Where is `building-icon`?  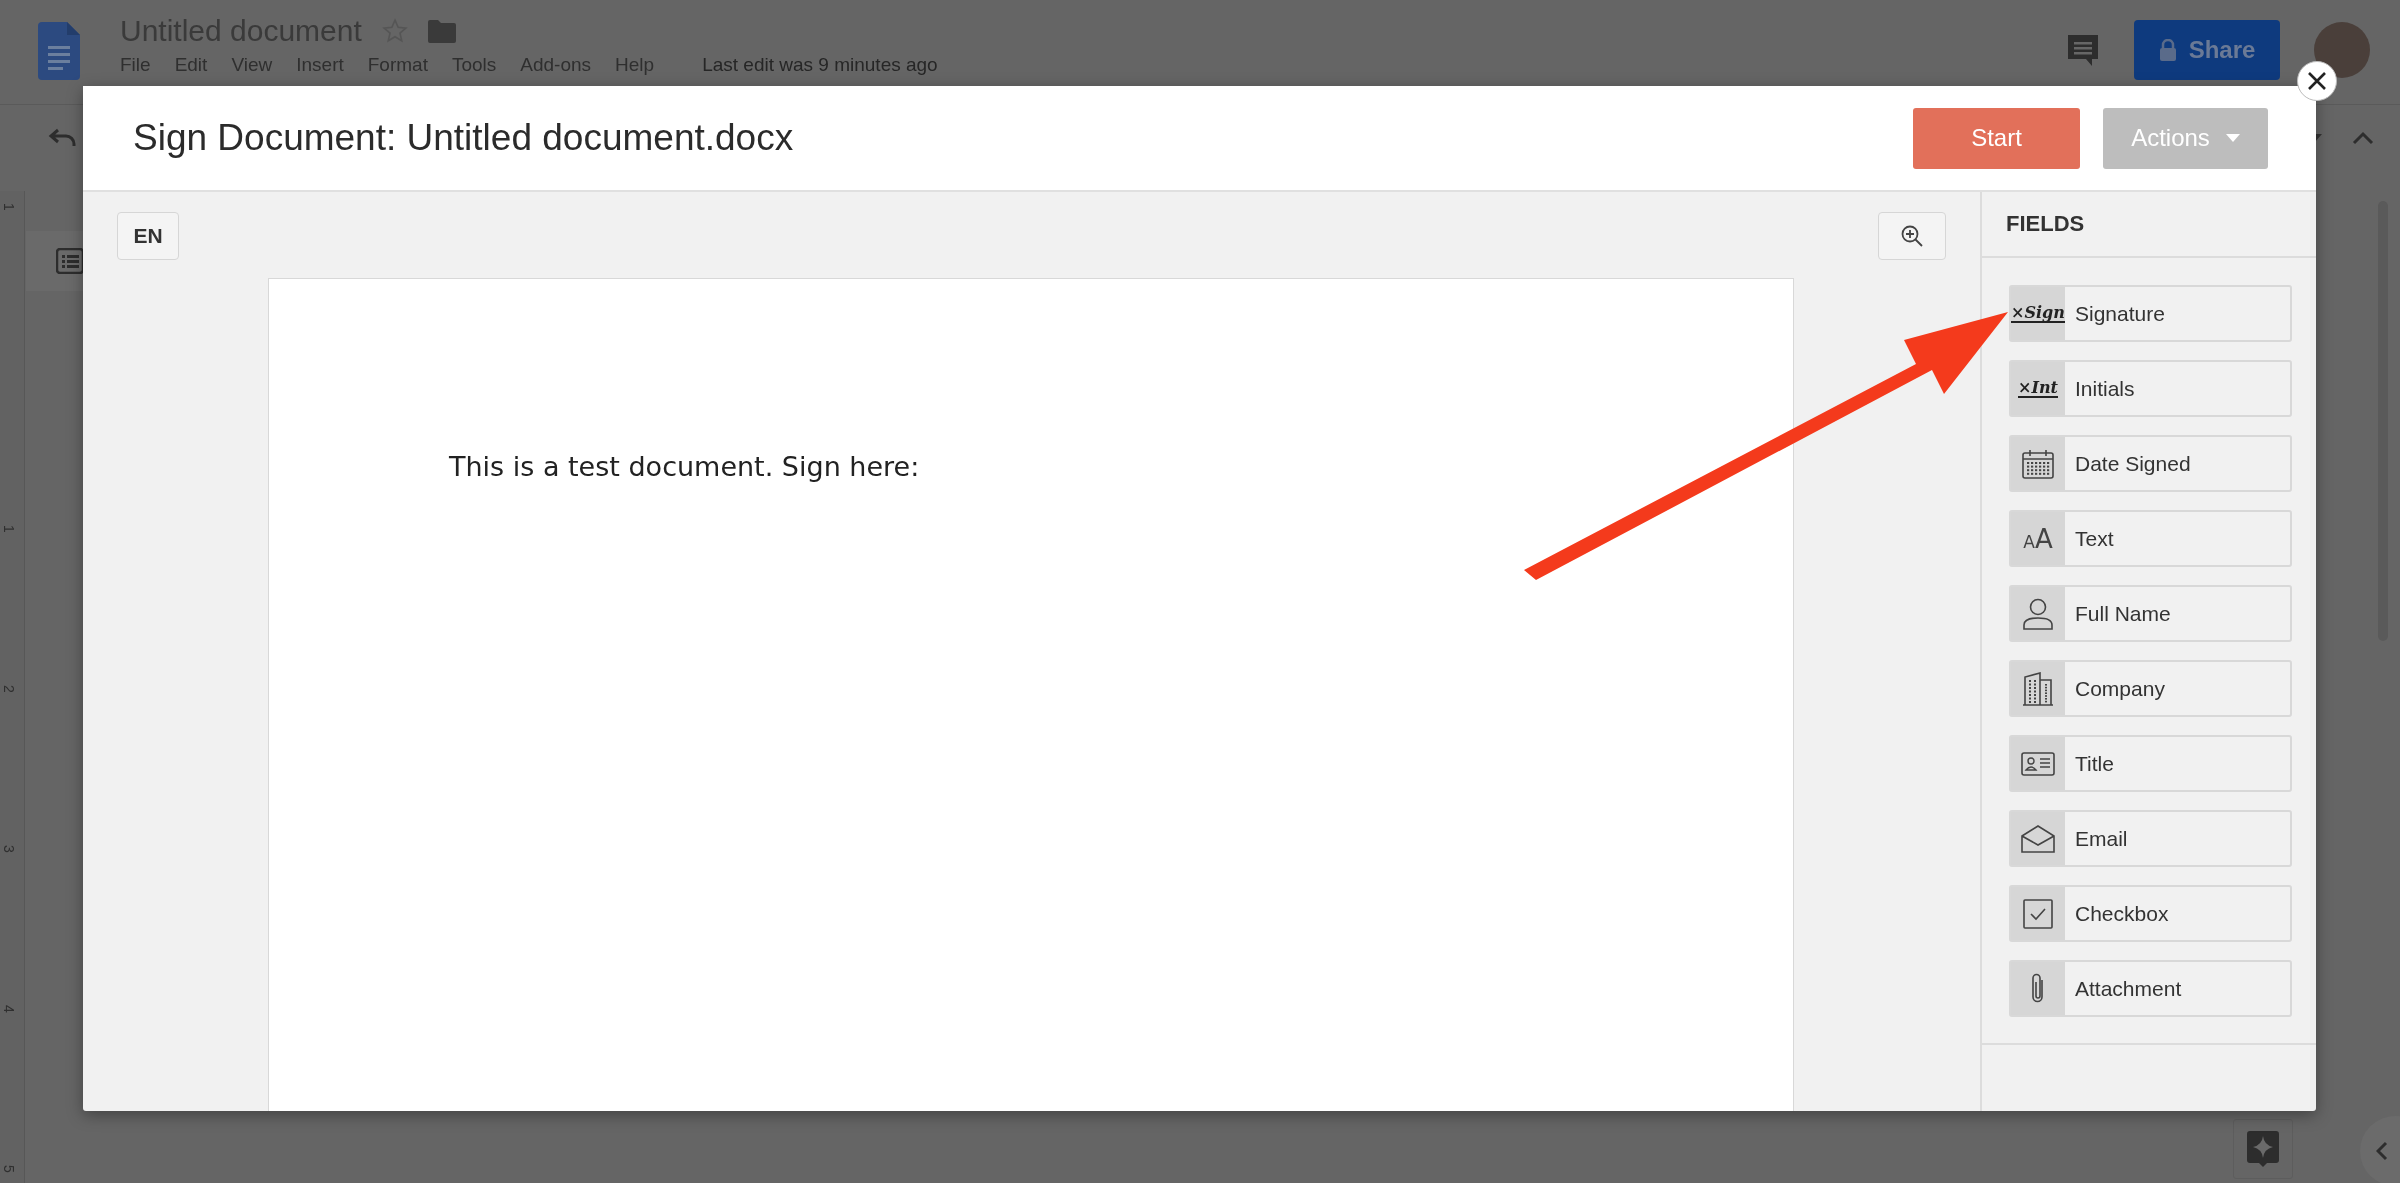 building-icon is located at coordinates (2038, 688).